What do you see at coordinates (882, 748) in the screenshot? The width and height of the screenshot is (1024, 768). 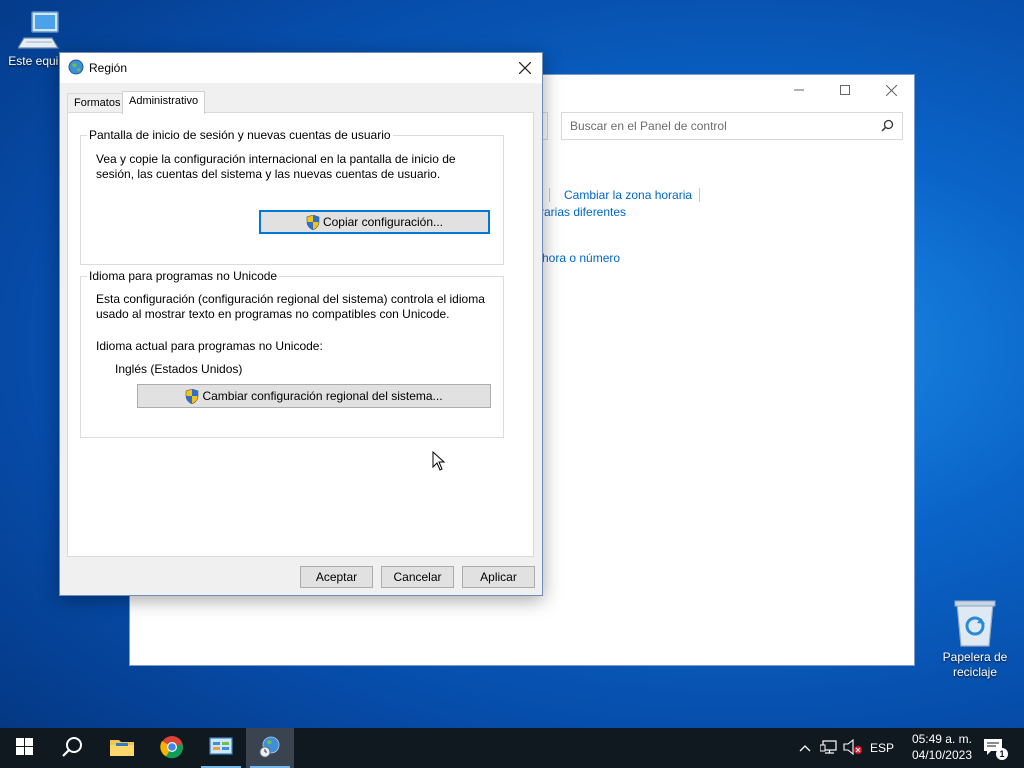 I see `input-language-indicator: ESP` at bounding box center [882, 748].